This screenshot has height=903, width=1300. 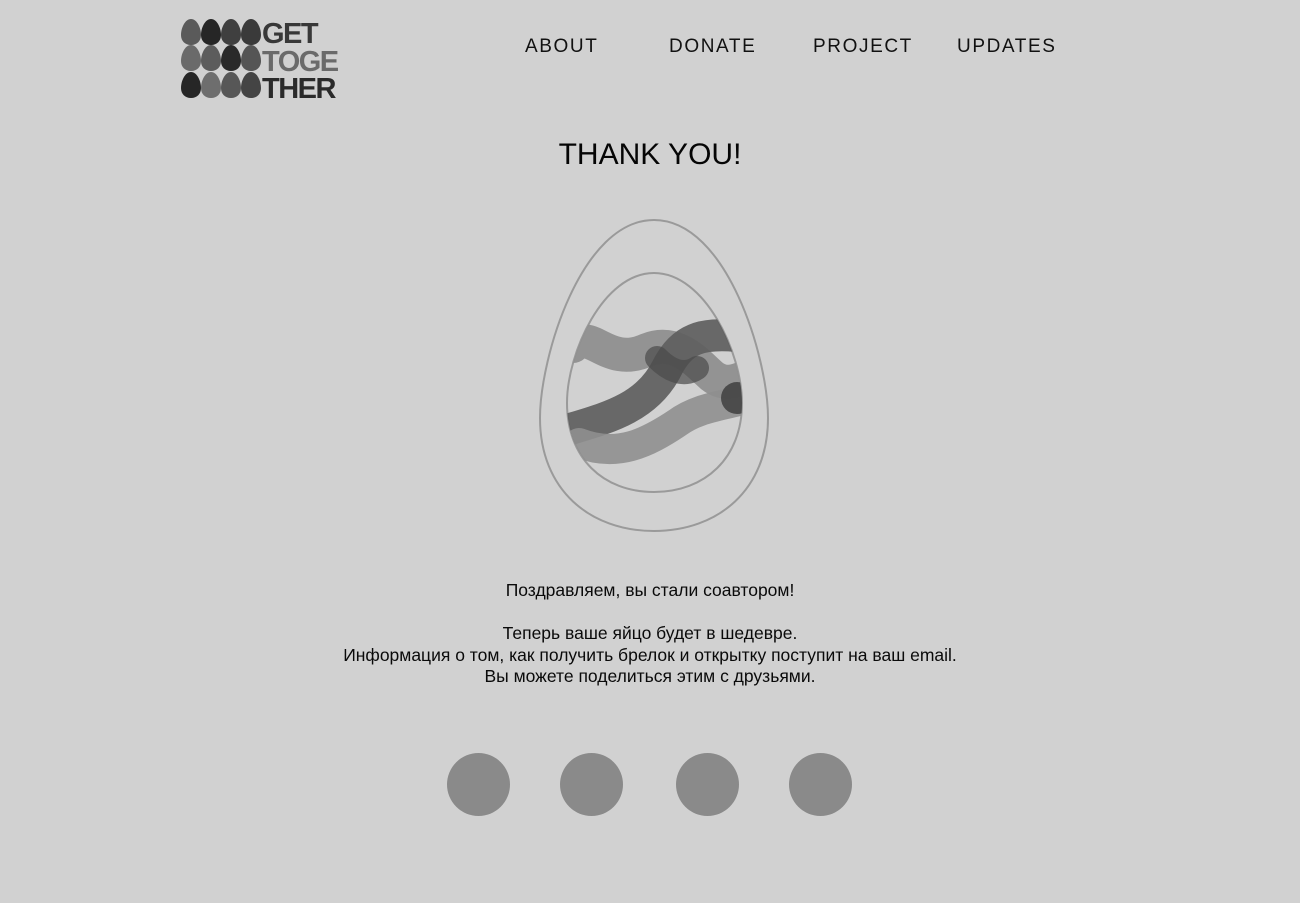 What do you see at coordinates (863, 47) in the screenshot?
I see `nav-link-project: PROJECT` at bounding box center [863, 47].